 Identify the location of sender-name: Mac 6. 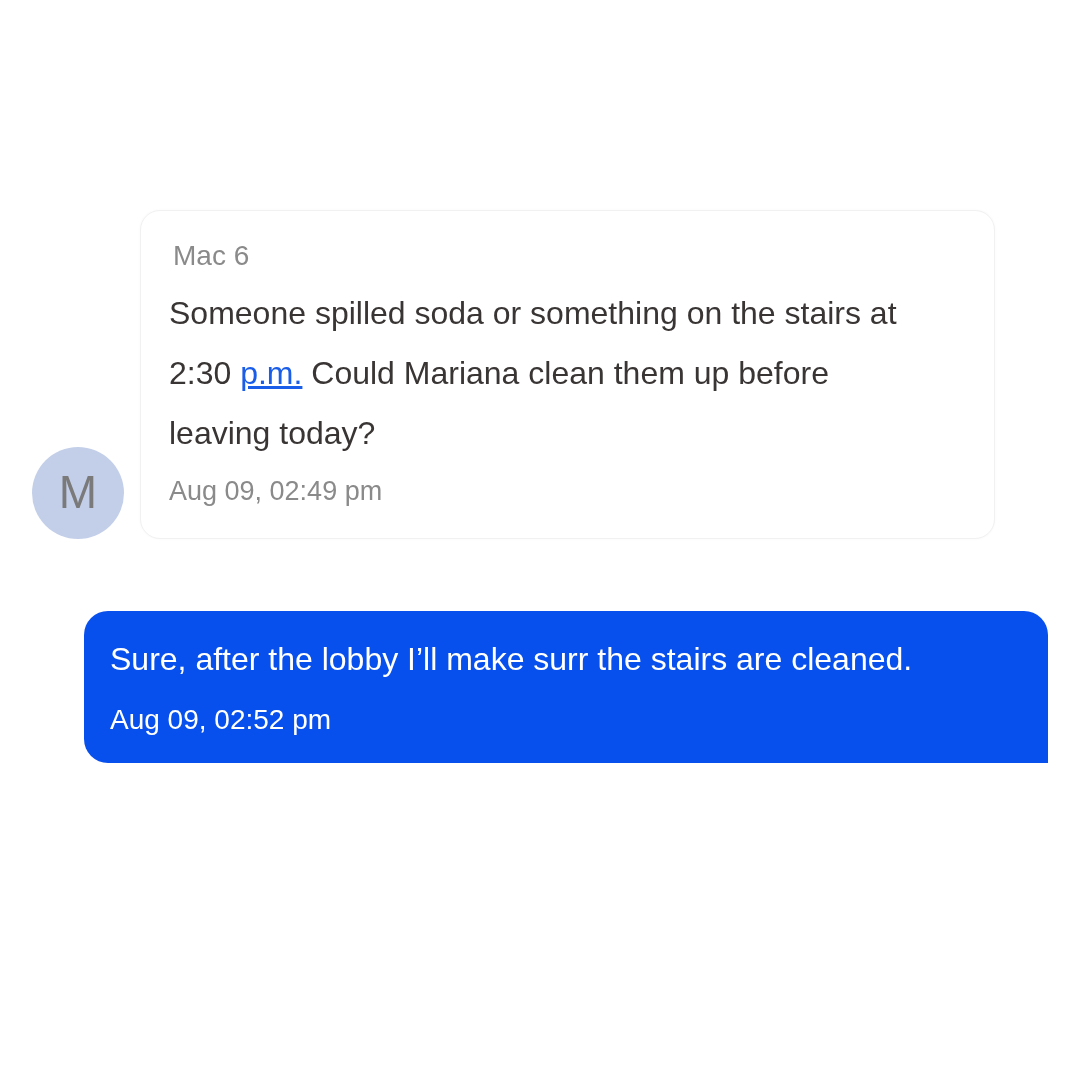
(211, 256).